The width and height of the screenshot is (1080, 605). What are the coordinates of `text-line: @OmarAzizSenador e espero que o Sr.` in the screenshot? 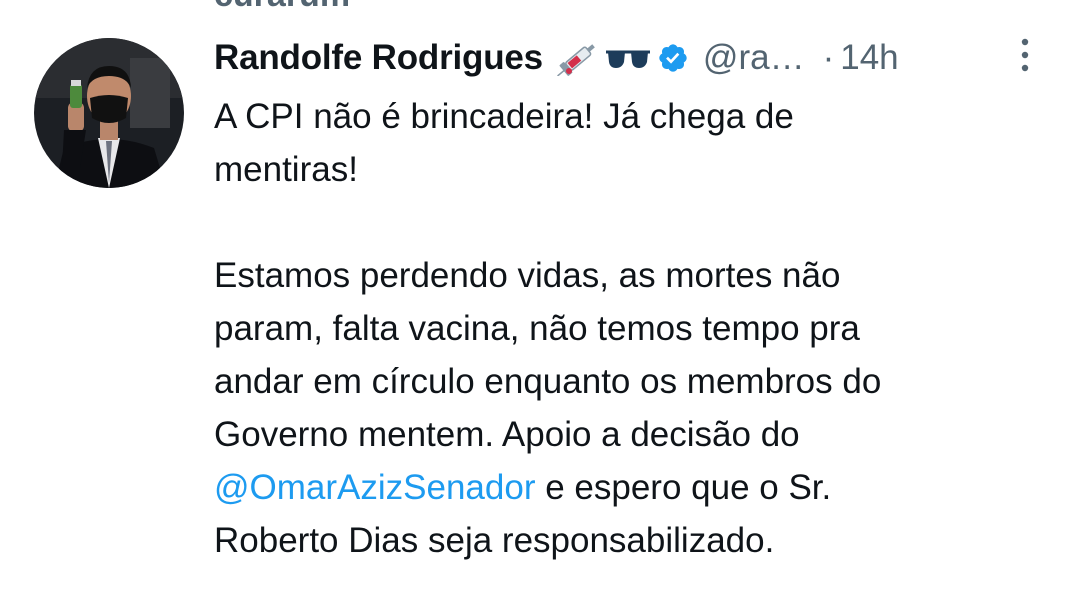 It's located at (614, 487).